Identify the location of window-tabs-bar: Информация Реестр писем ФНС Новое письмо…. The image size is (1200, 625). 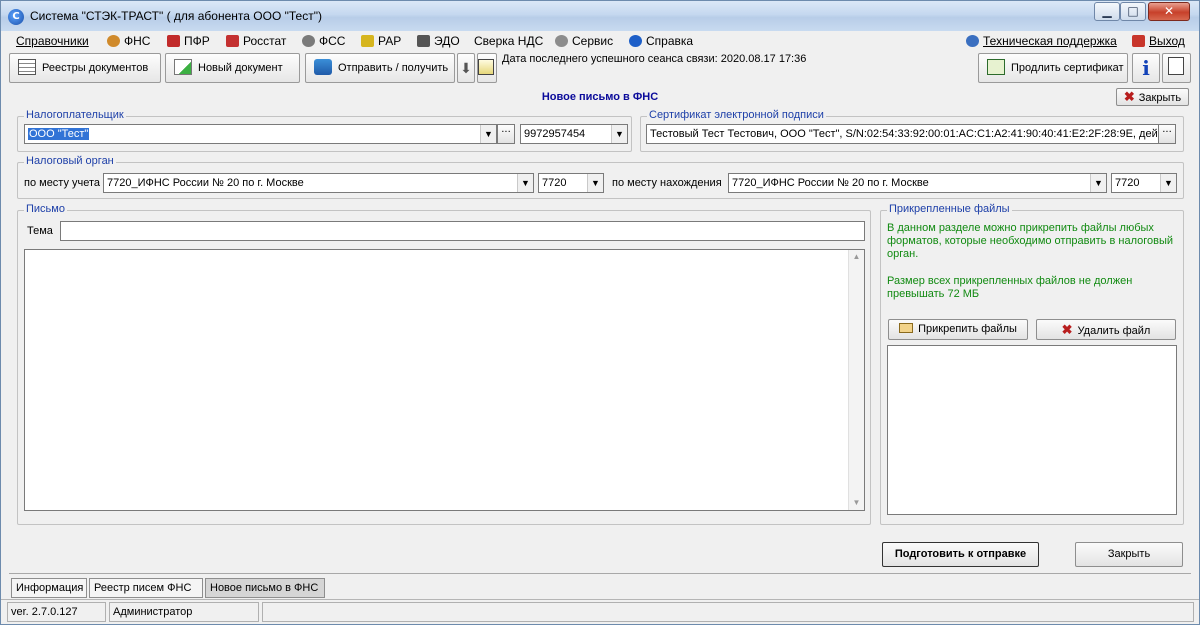
(600, 586).